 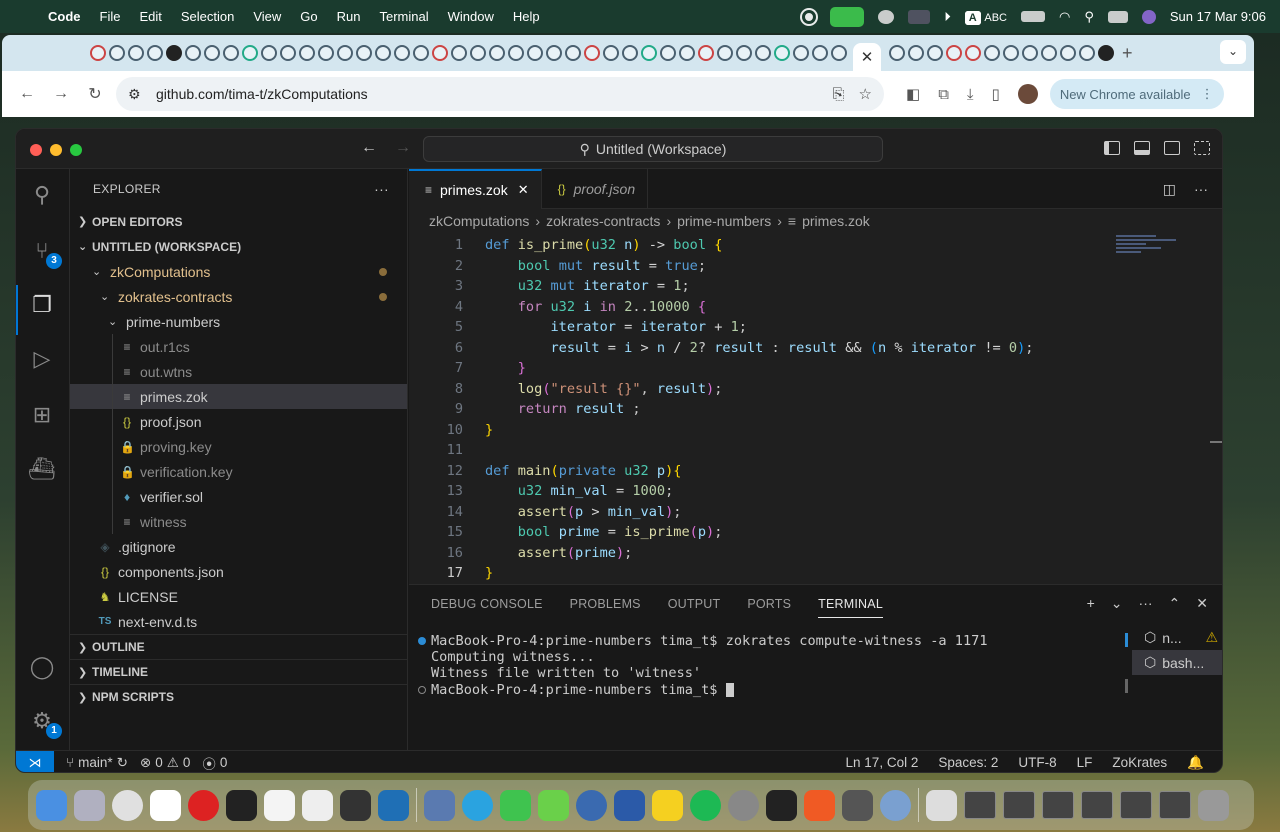 I want to click on source-control-icon: ⑂ 3, so click(x=45, y=253).